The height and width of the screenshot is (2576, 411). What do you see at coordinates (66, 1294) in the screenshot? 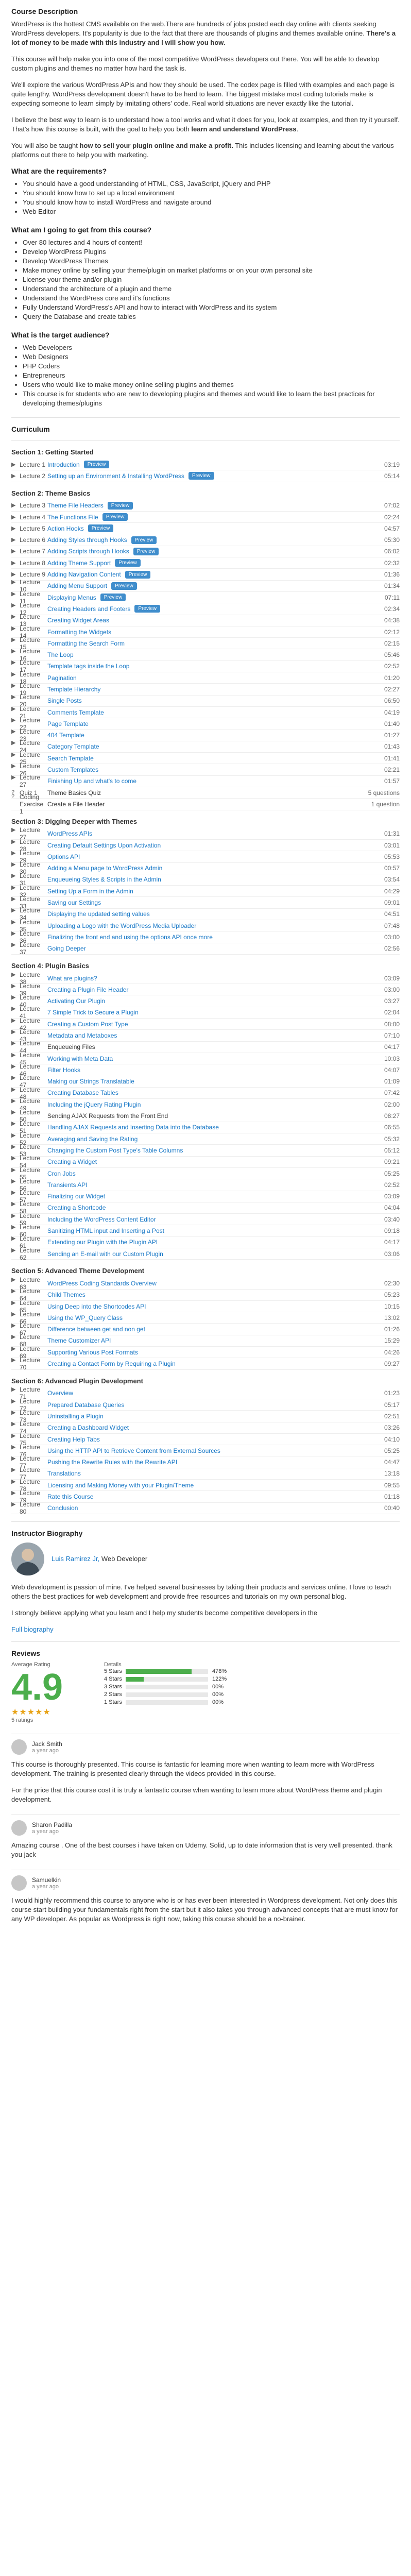
I see `lecture-title-text: Child Themes` at bounding box center [66, 1294].